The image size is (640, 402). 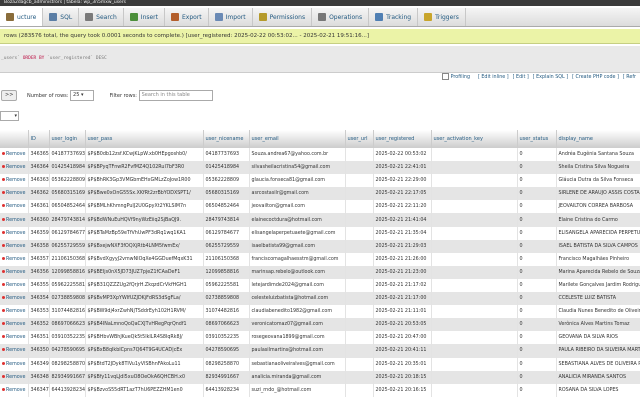 What do you see at coordinates (402, 181) in the screenshot?
I see `table-cell-user-registered: 2025-02-21 22:29:00` at bounding box center [402, 181].